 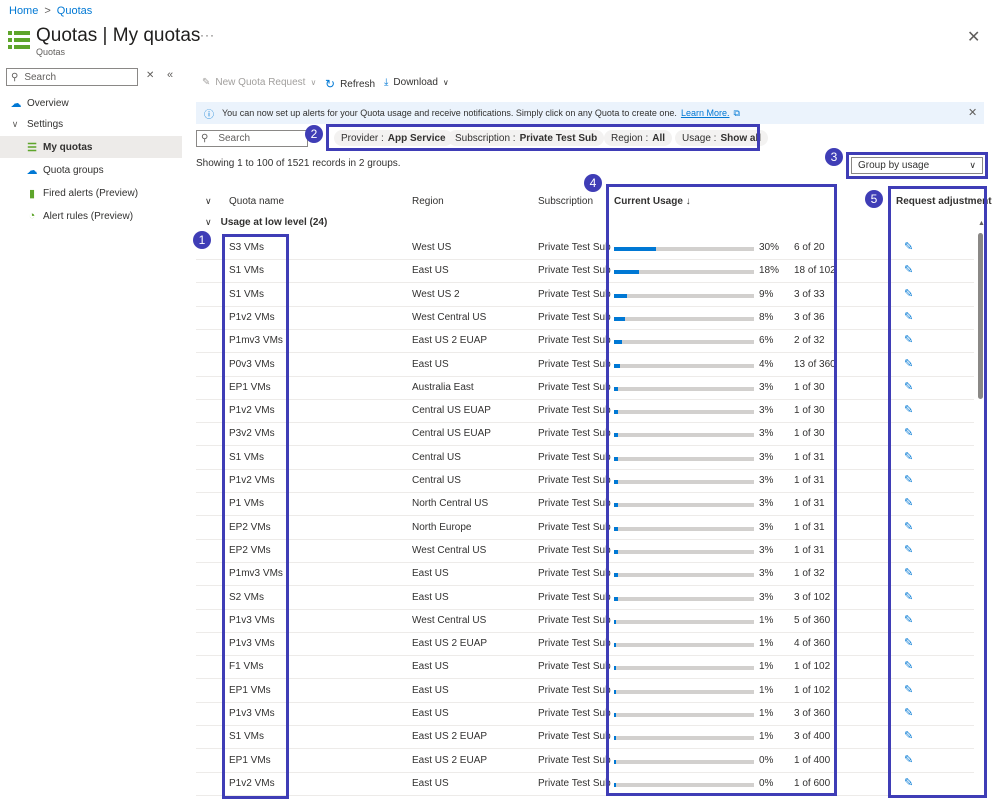 I want to click on filter-search-input: ⚲ Search, so click(x=252, y=138).